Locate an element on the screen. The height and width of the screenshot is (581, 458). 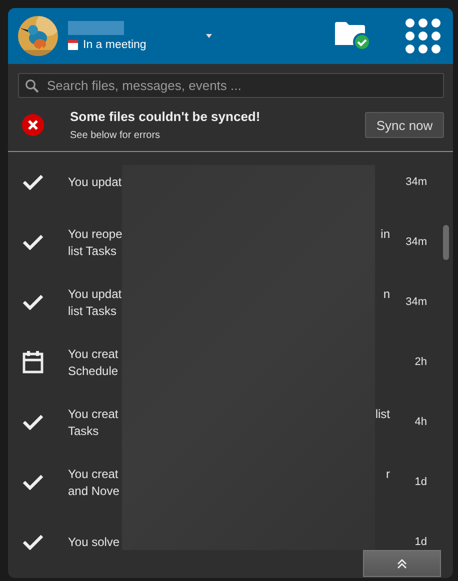
activity-text: You solve is located at coordinates (94, 542).